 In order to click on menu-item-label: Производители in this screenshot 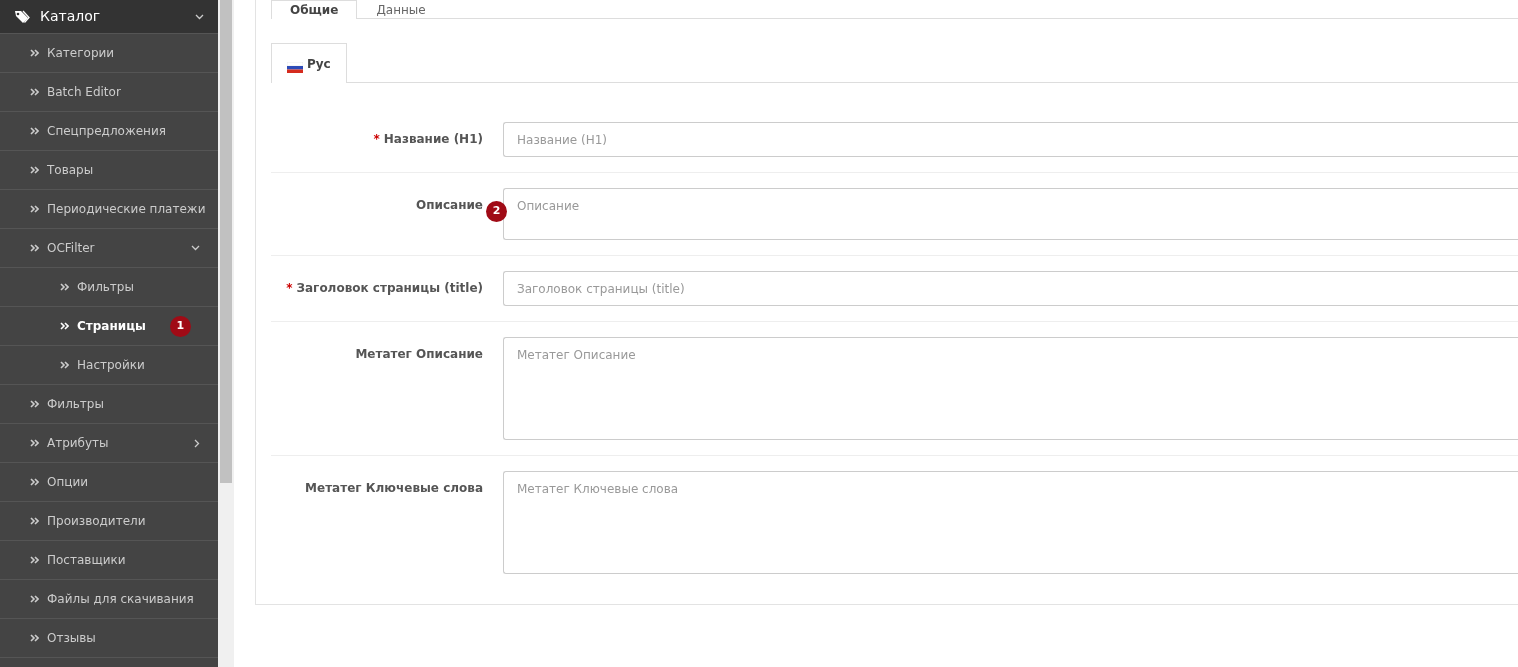, I will do `click(96, 521)`.